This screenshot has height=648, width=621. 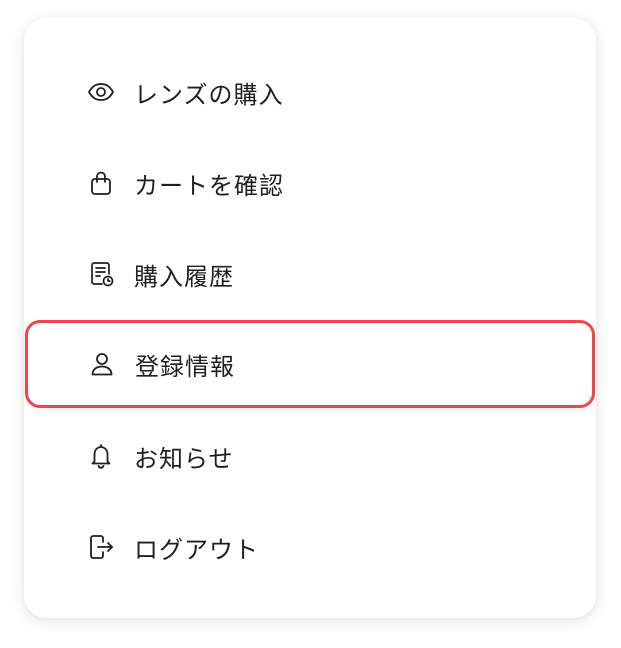 I want to click on menu-item-purchase-history: 購入履歴, so click(x=310, y=274).